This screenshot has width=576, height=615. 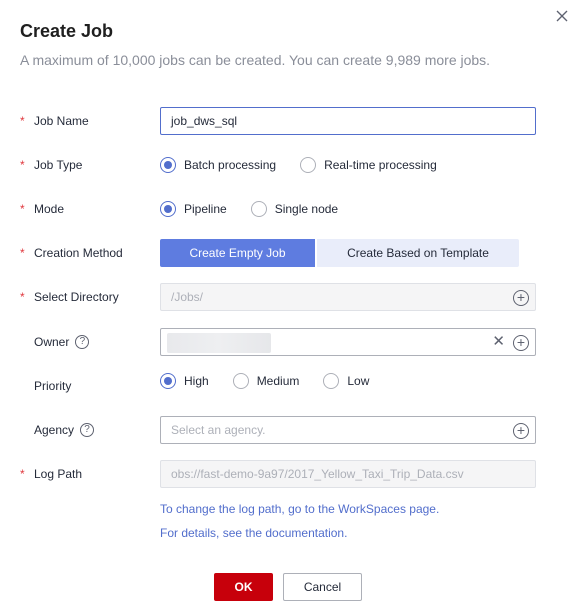 I want to click on job-type-radio-group: Batch processing Real-time processing, so click(x=310, y=165).